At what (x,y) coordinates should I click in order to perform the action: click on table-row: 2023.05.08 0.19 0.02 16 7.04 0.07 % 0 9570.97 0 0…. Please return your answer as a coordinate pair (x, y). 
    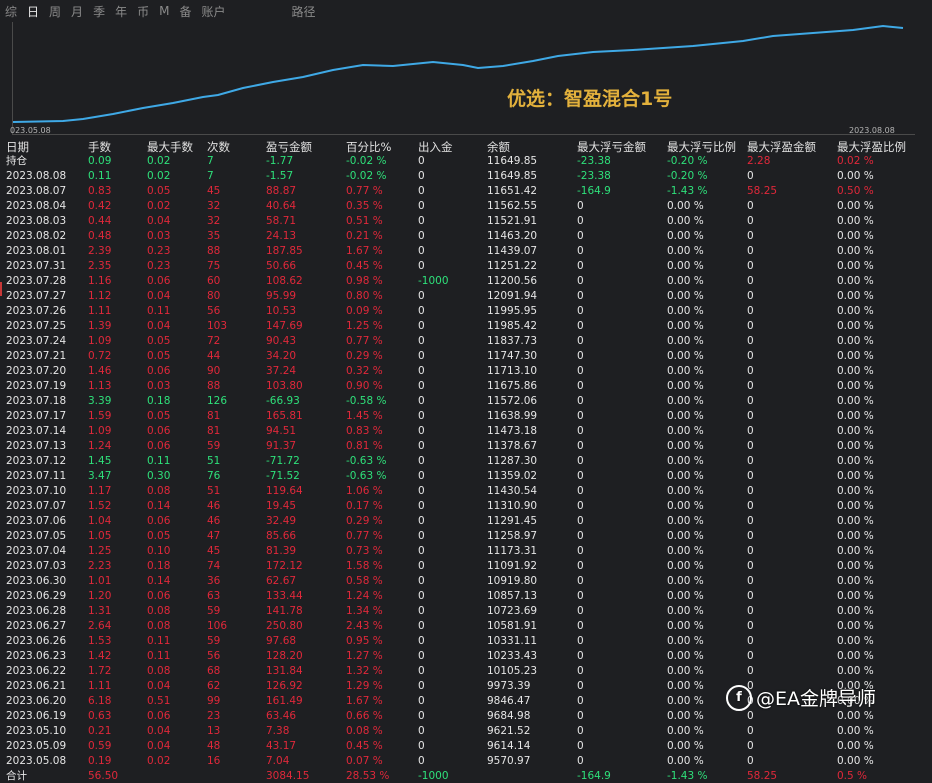
    Looking at the image, I should click on (466, 761).